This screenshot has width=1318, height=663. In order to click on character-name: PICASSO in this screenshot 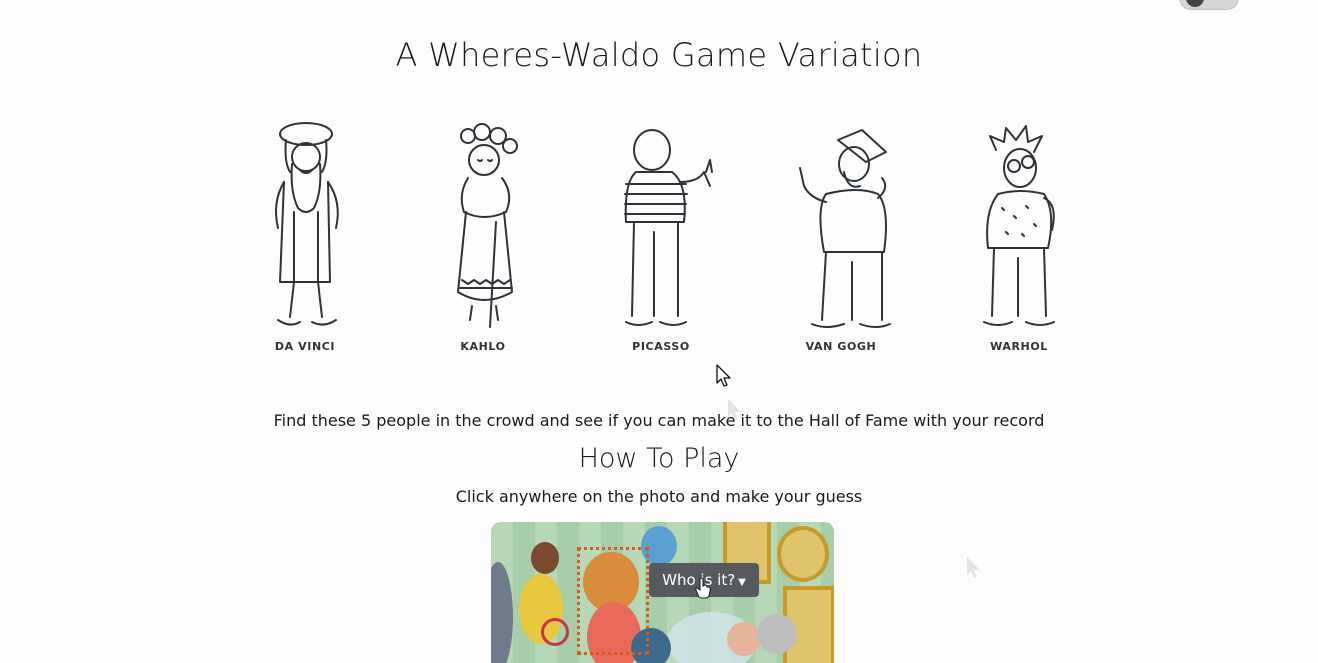, I will do `click(661, 346)`.